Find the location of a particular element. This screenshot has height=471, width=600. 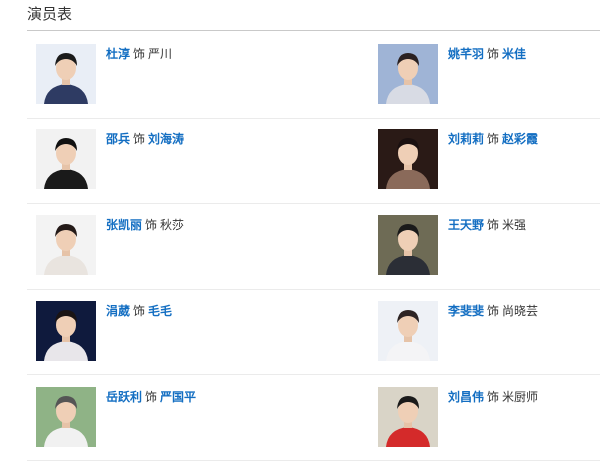

role-name: 秋莎 is located at coordinates (172, 225).